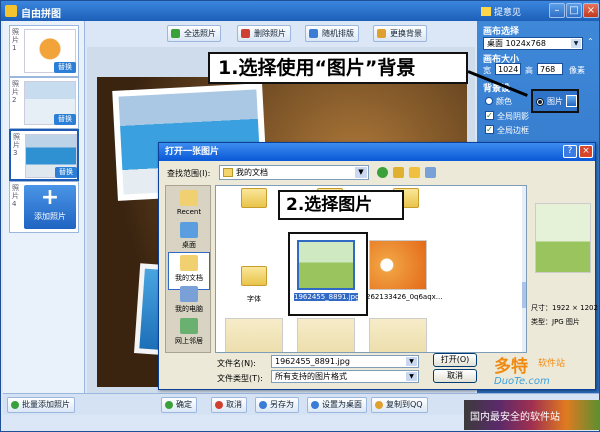 The height and width of the screenshot is (432, 600). I want to click on thumbnail-2: 照片2 替换, so click(44, 103).